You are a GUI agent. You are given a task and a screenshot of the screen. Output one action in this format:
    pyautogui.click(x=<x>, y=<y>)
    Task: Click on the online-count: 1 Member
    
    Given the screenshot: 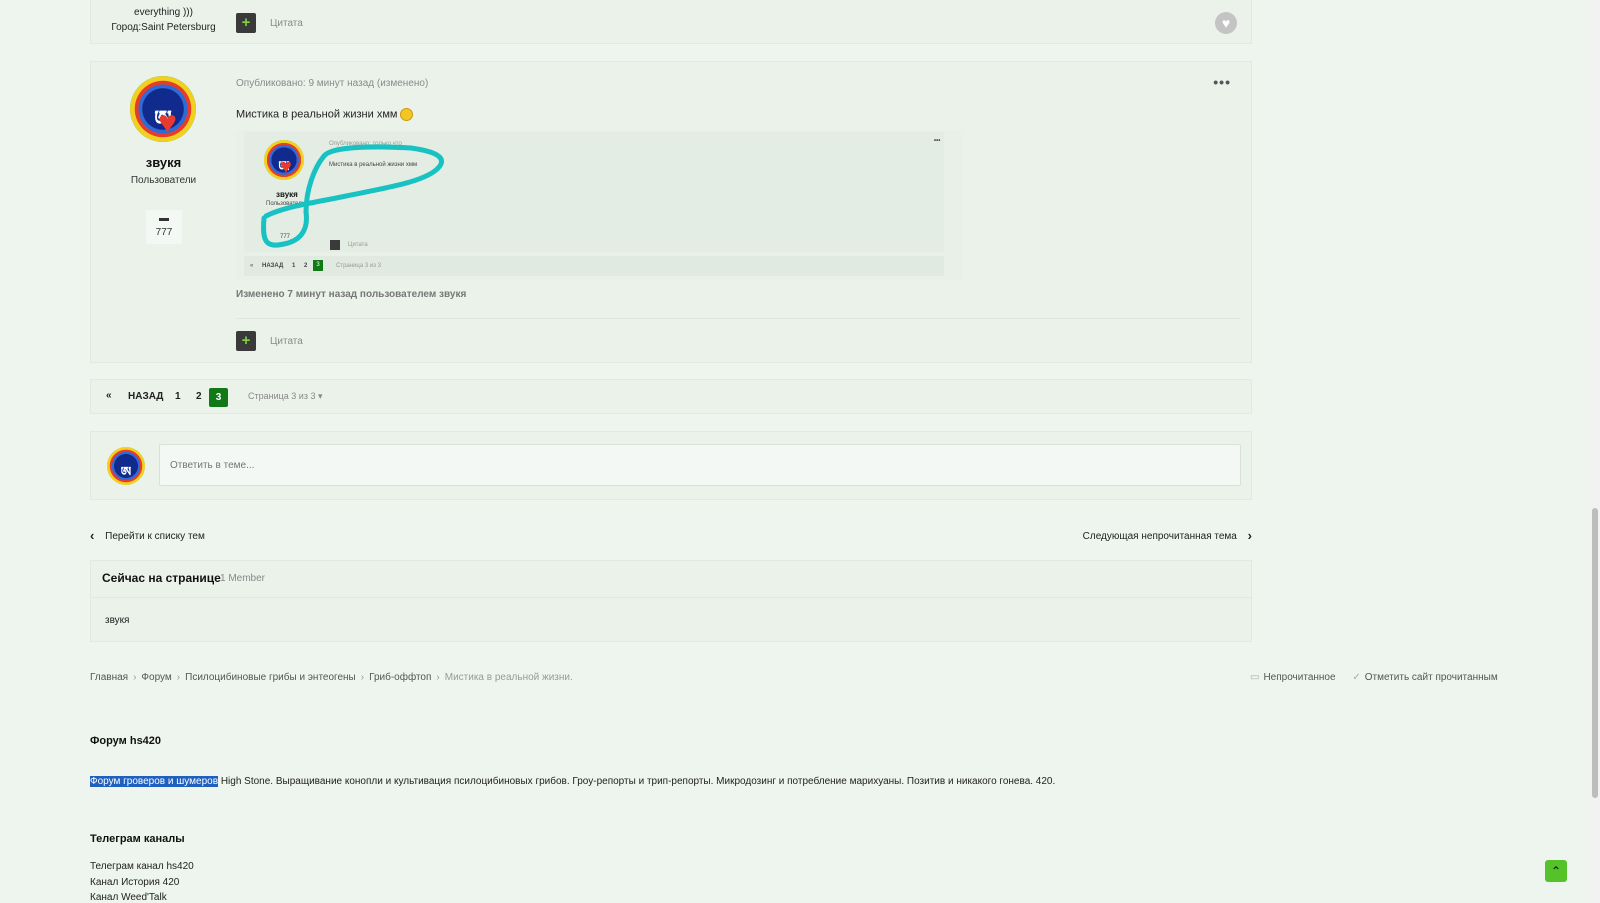 What is the action you would take?
    pyautogui.click(x=243, y=578)
    